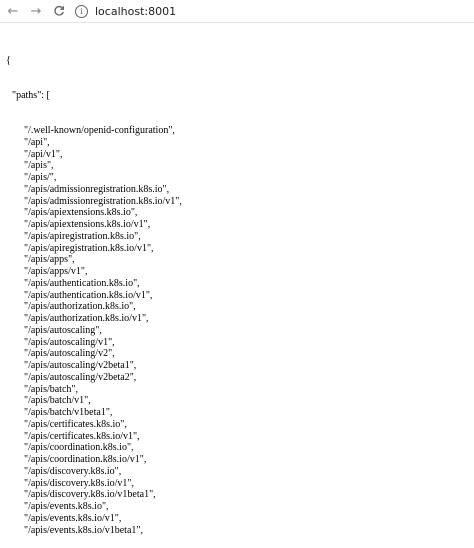 This screenshot has height=548, width=474. What do you see at coordinates (87, 224) in the screenshot?
I see `path-entry: "/apis/apiextensions.k8s.io/v1",` at bounding box center [87, 224].